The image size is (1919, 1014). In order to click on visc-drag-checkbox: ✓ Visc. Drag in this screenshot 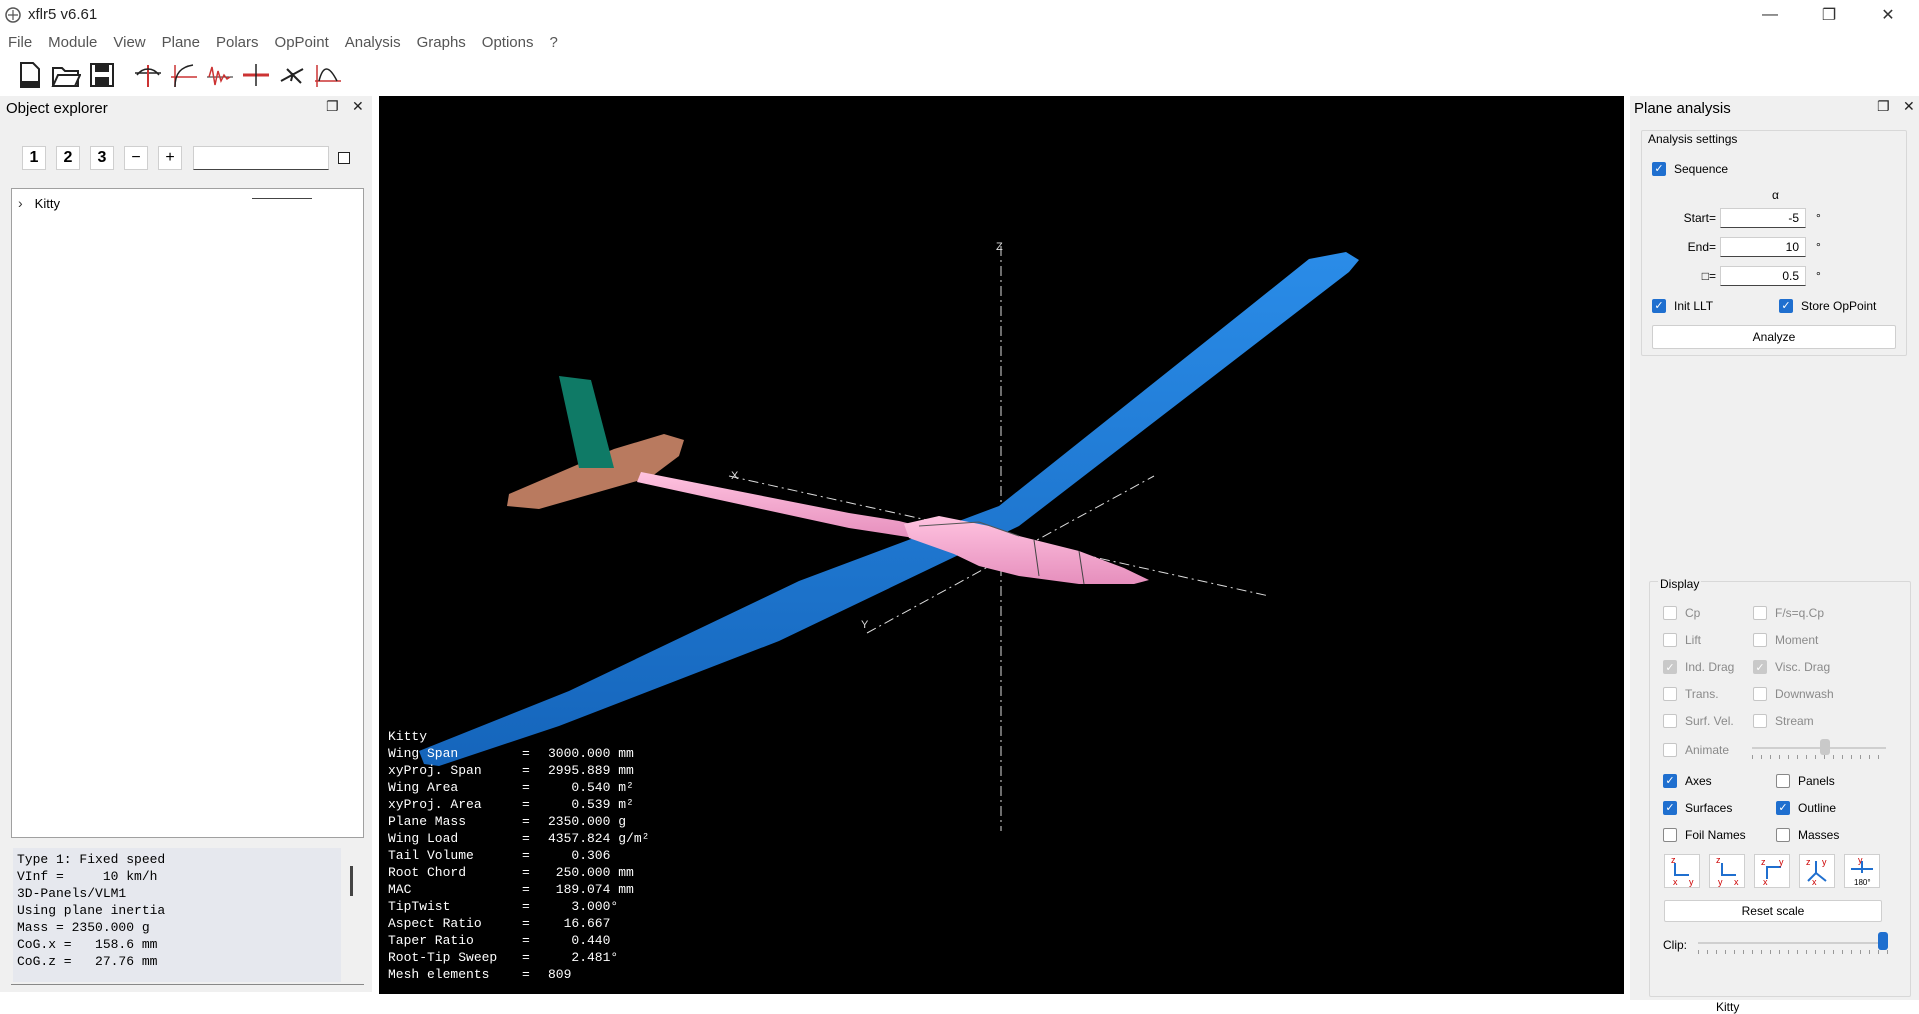, I will do `click(1791, 667)`.